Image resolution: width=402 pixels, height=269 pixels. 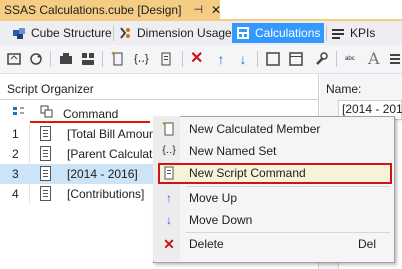 I want to click on refresh-icon, so click(x=36, y=59).